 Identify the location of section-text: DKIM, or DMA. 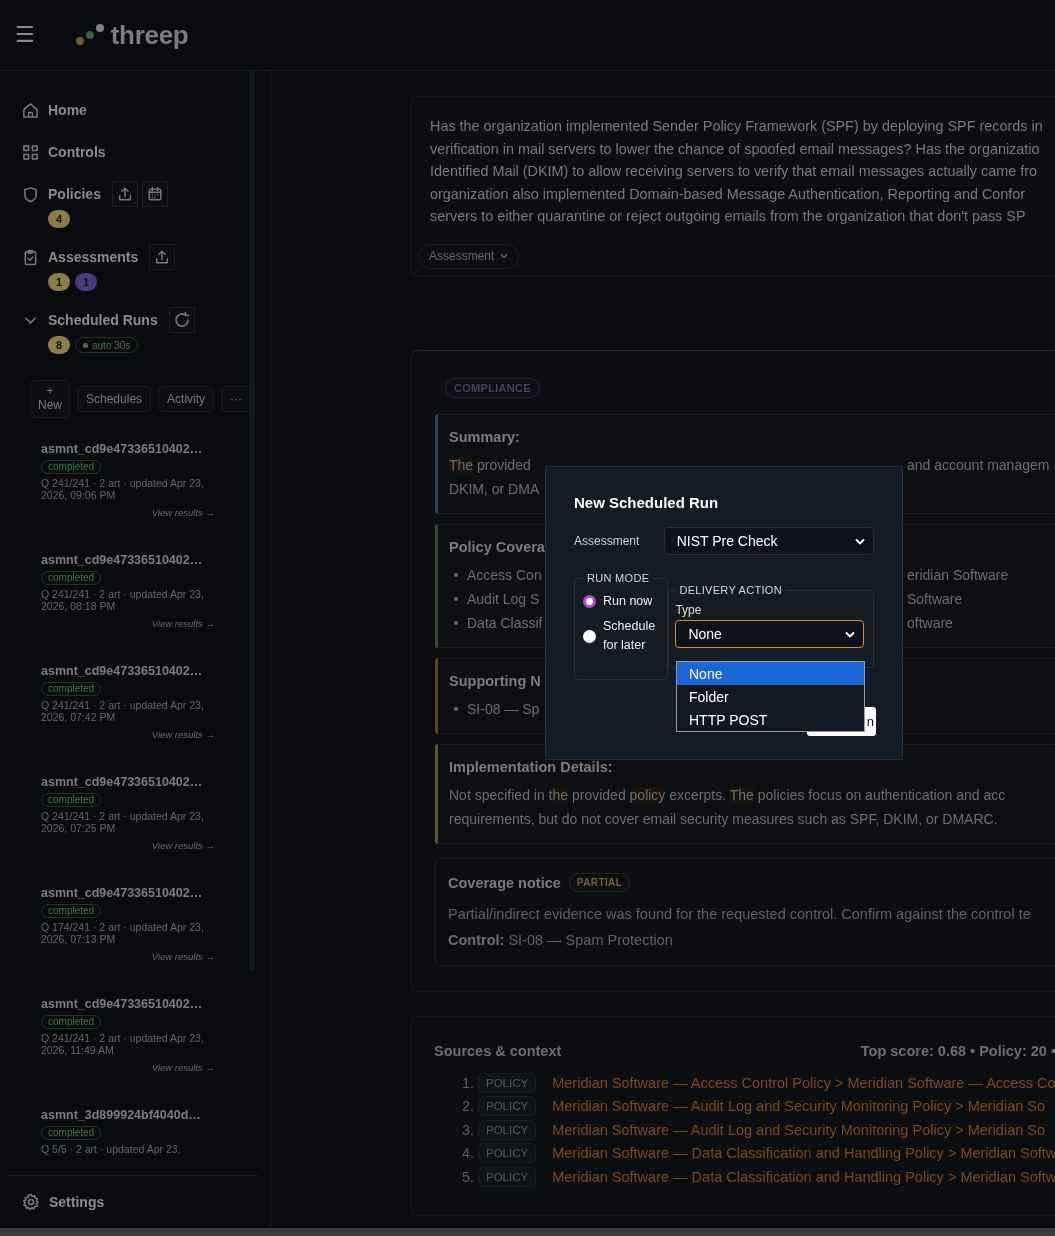
(494, 489).